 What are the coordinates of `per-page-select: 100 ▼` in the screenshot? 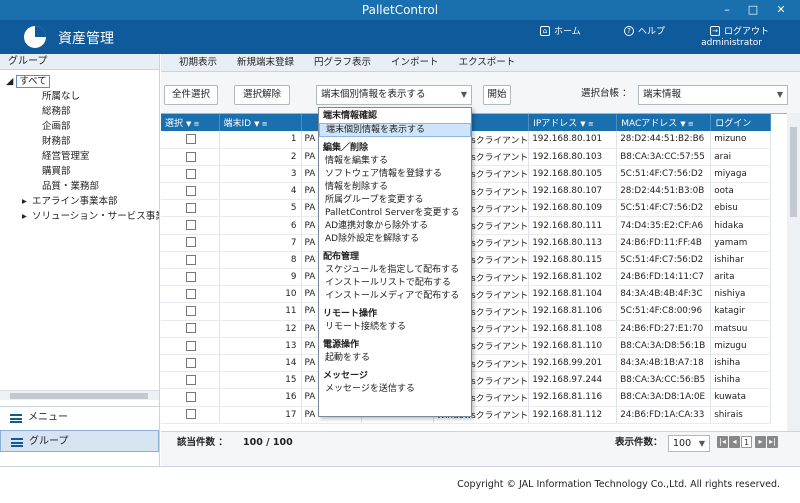 It's located at (689, 443).